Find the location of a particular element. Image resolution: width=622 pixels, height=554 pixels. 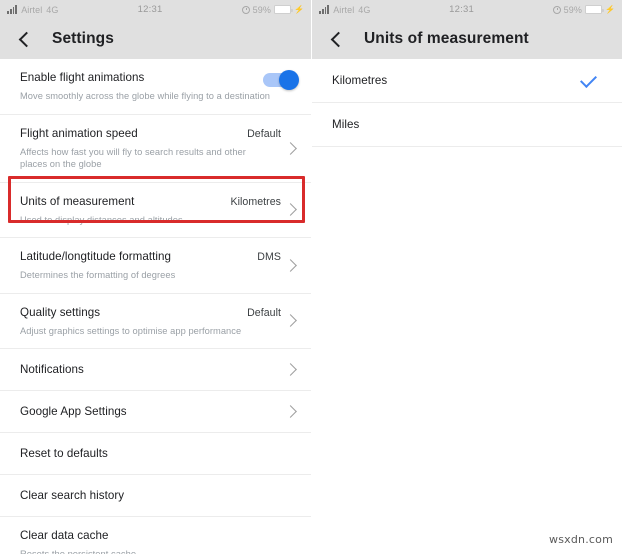

row-main: Reset to defaults is located at coordinates (150, 453).